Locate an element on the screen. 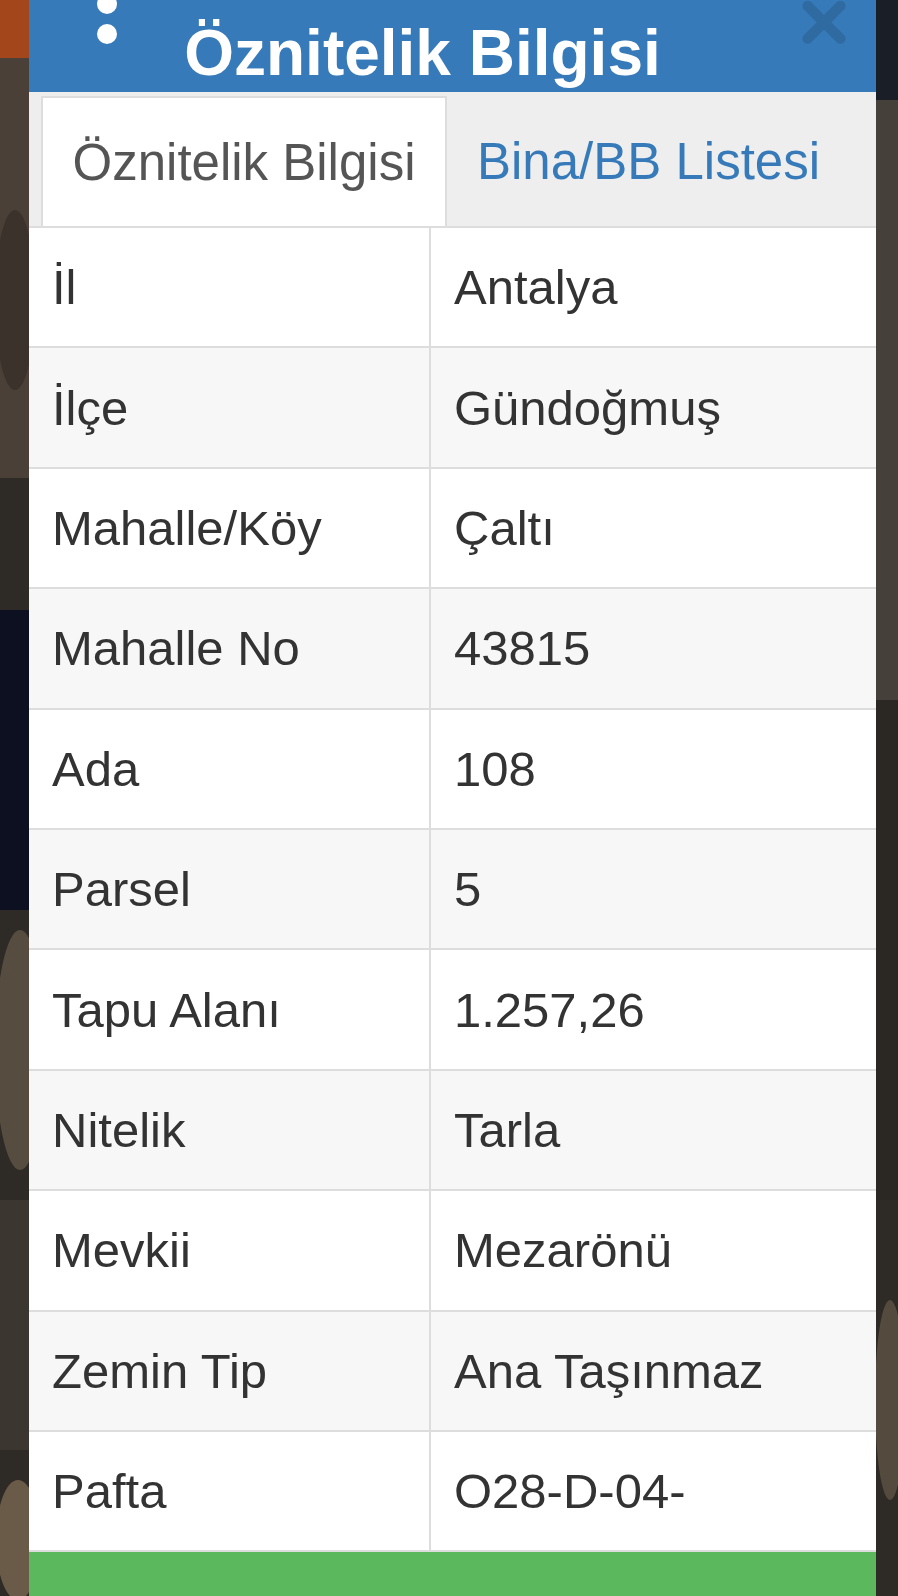 The height and width of the screenshot is (1596, 898). table-cell: Parsel is located at coordinates (230, 889).